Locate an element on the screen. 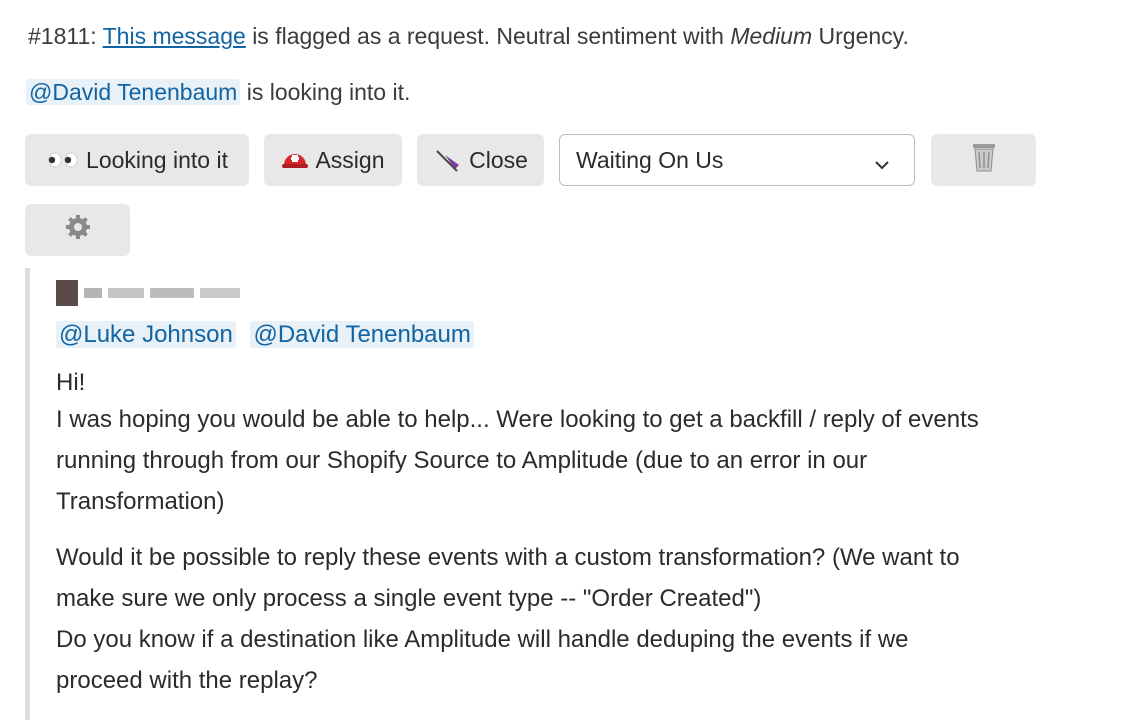 This screenshot has height=720, width=1146. urgency-level: Medium is located at coordinates (771, 36).